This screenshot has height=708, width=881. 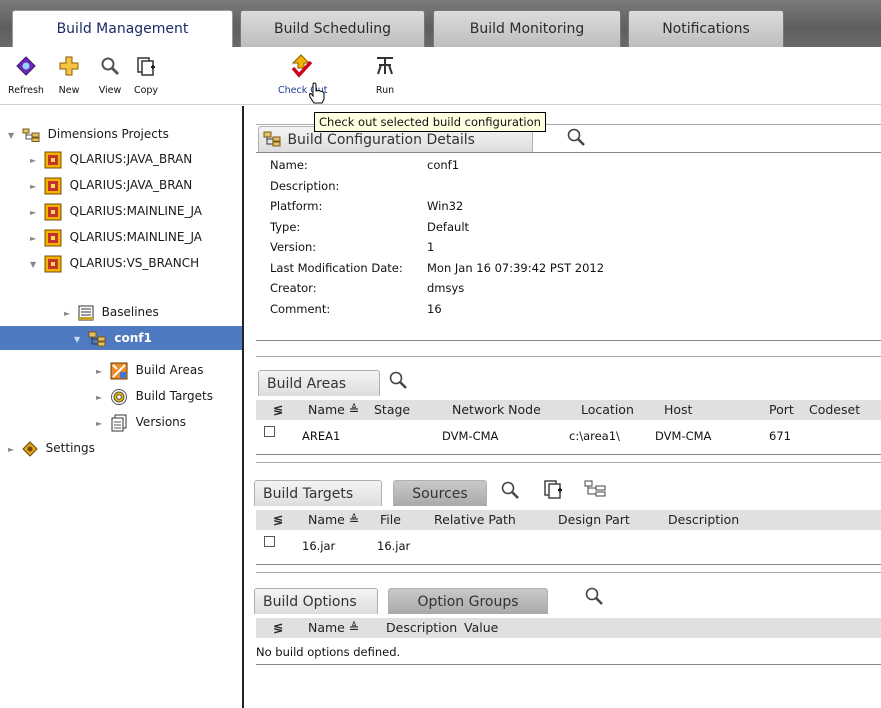 I want to click on targets-bottom-divider, so click(x=568, y=564).